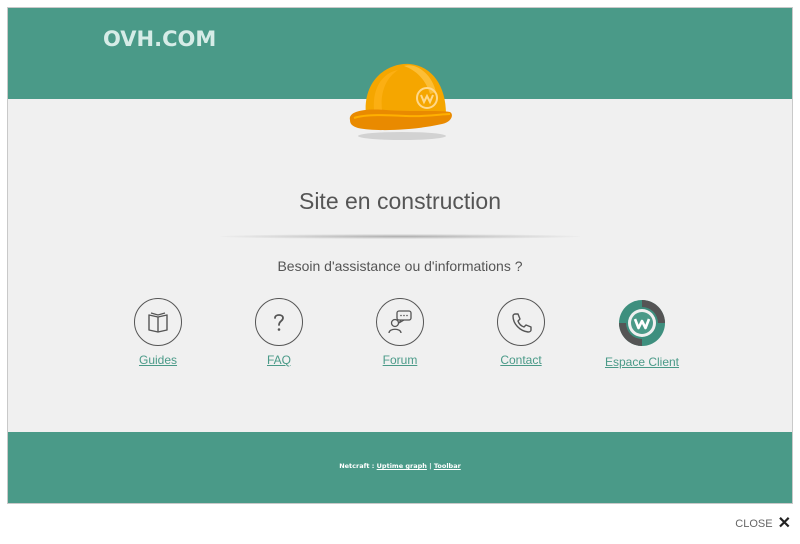 The width and height of the screenshot is (800, 544). Describe the element at coordinates (279, 360) in the screenshot. I see `faq-label: FAQ` at that location.